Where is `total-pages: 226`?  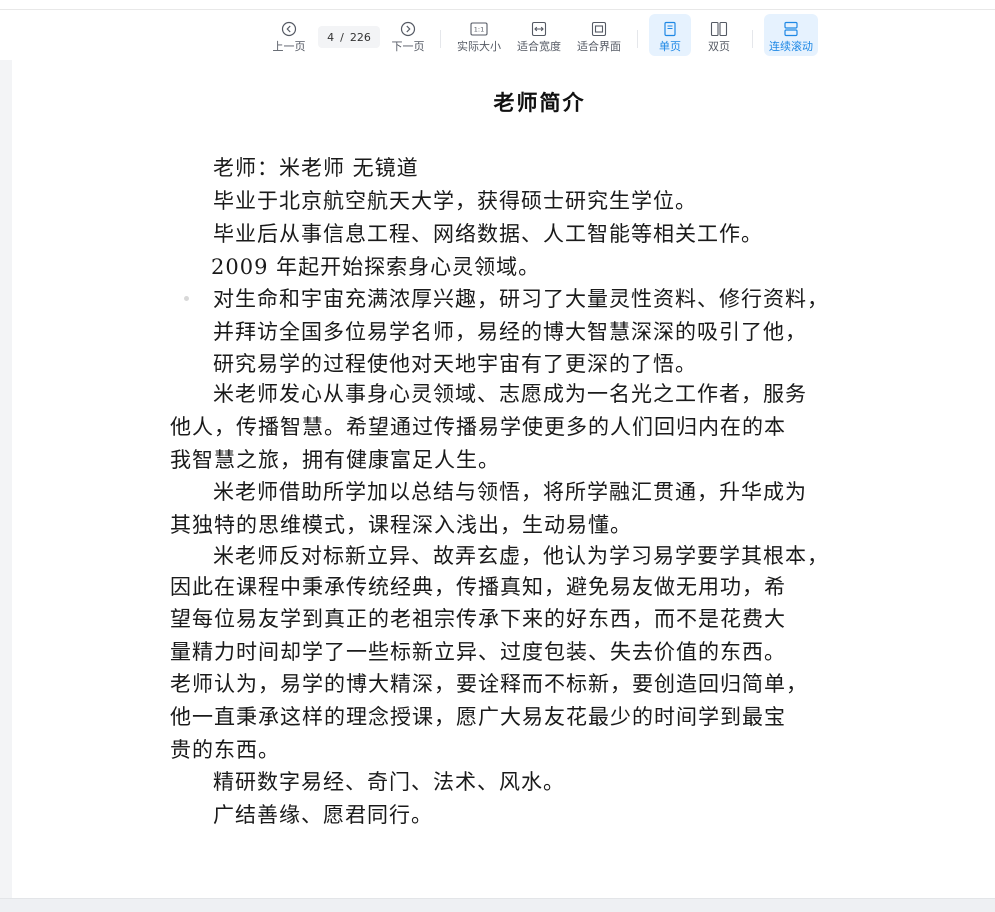 total-pages: 226 is located at coordinates (360, 37).